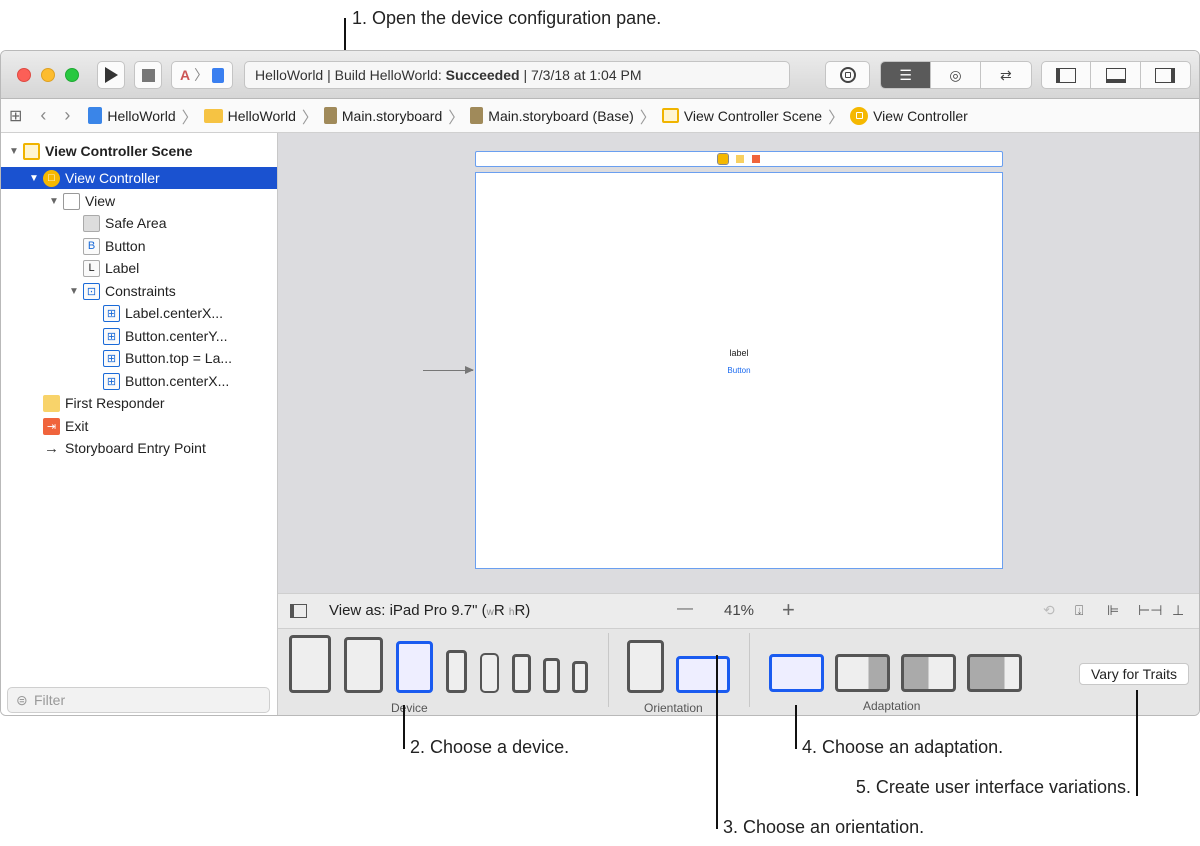 The image size is (1200, 846). Describe the element at coordinates (489, 673) in the screenshot. I see `device-iphone-x` at that location.